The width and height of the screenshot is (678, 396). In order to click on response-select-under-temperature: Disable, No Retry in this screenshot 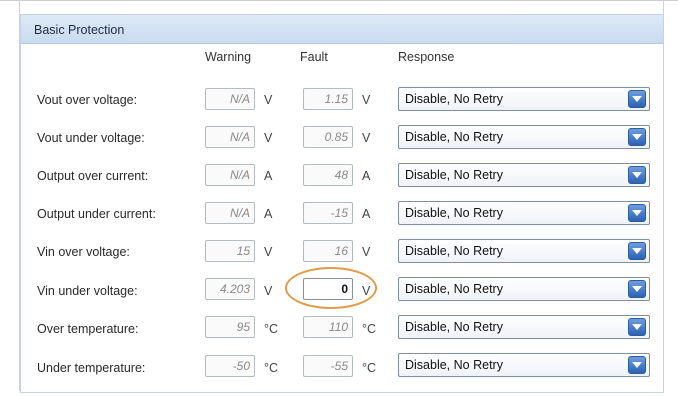, I will do `click(524, 365)`.